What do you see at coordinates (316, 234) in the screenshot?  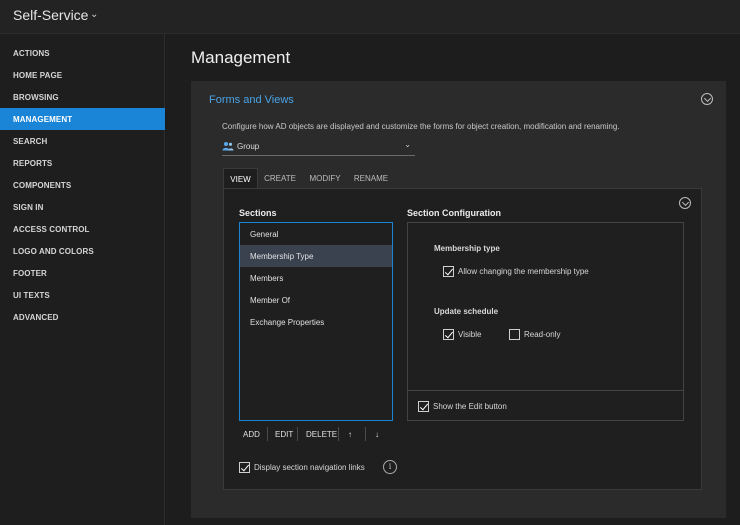 I see `list-item: General` at bounding box center [316, 234].